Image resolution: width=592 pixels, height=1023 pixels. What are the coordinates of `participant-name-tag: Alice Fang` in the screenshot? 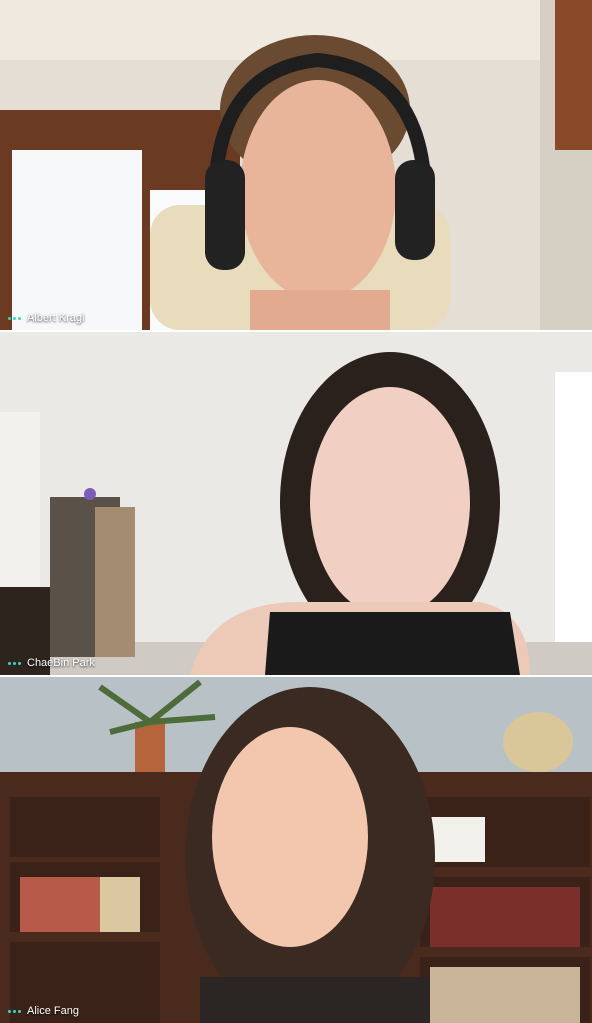 It's located at (43, 1011).